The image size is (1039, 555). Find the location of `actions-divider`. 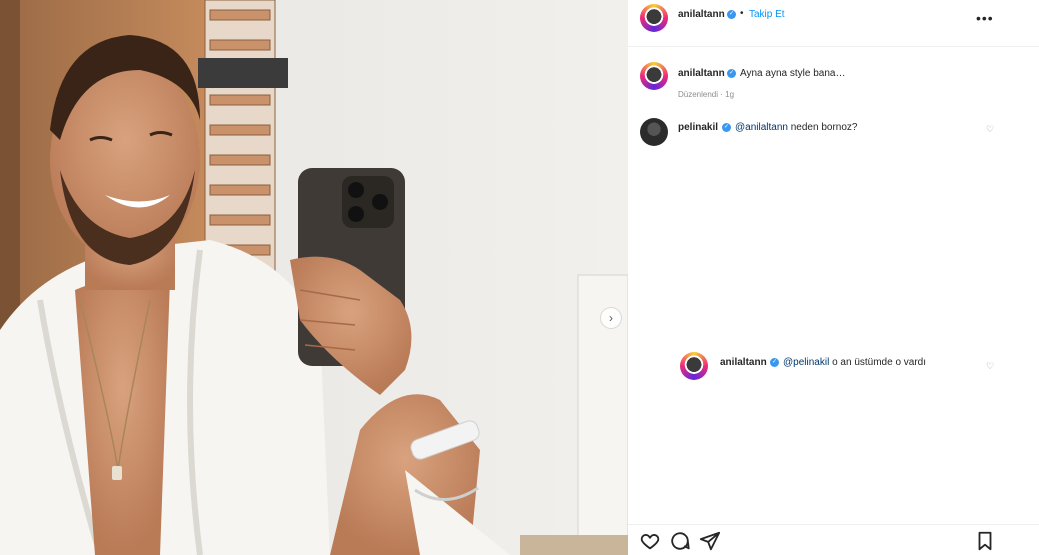

actions-divider is located at coordinates (833, 524).